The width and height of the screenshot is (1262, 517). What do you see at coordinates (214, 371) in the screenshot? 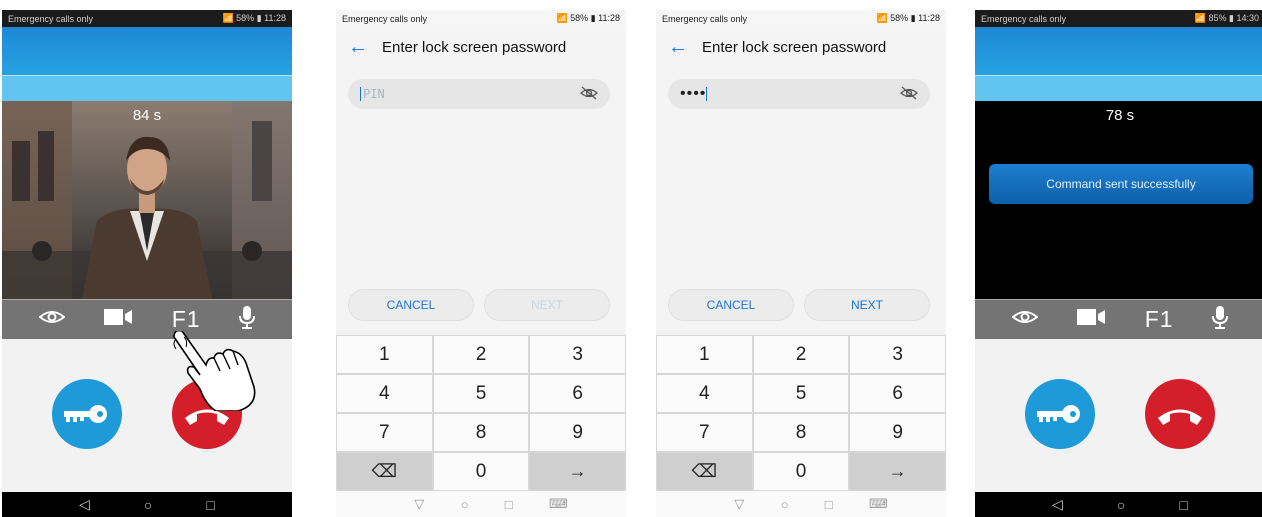
I see `tap-hand-icon` at bounding box center [214, 371].